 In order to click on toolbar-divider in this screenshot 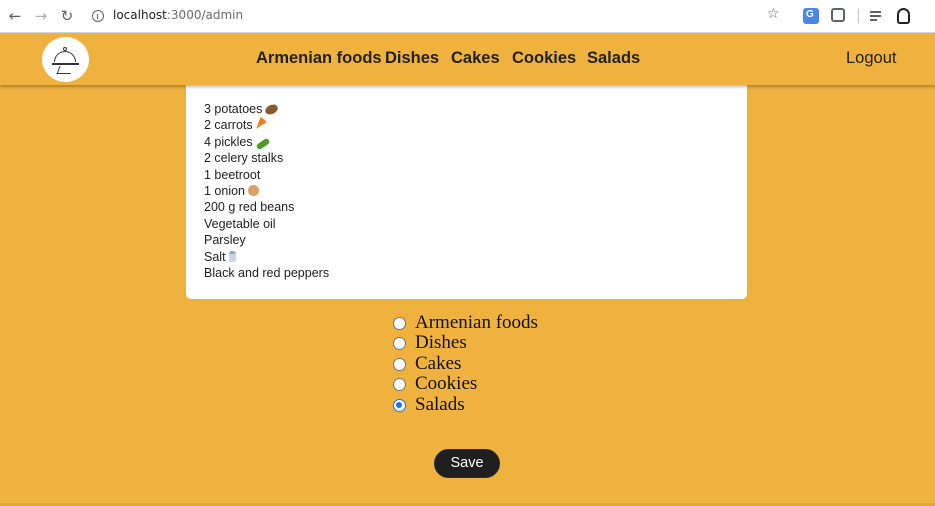, I will do `click(858, 16)`.